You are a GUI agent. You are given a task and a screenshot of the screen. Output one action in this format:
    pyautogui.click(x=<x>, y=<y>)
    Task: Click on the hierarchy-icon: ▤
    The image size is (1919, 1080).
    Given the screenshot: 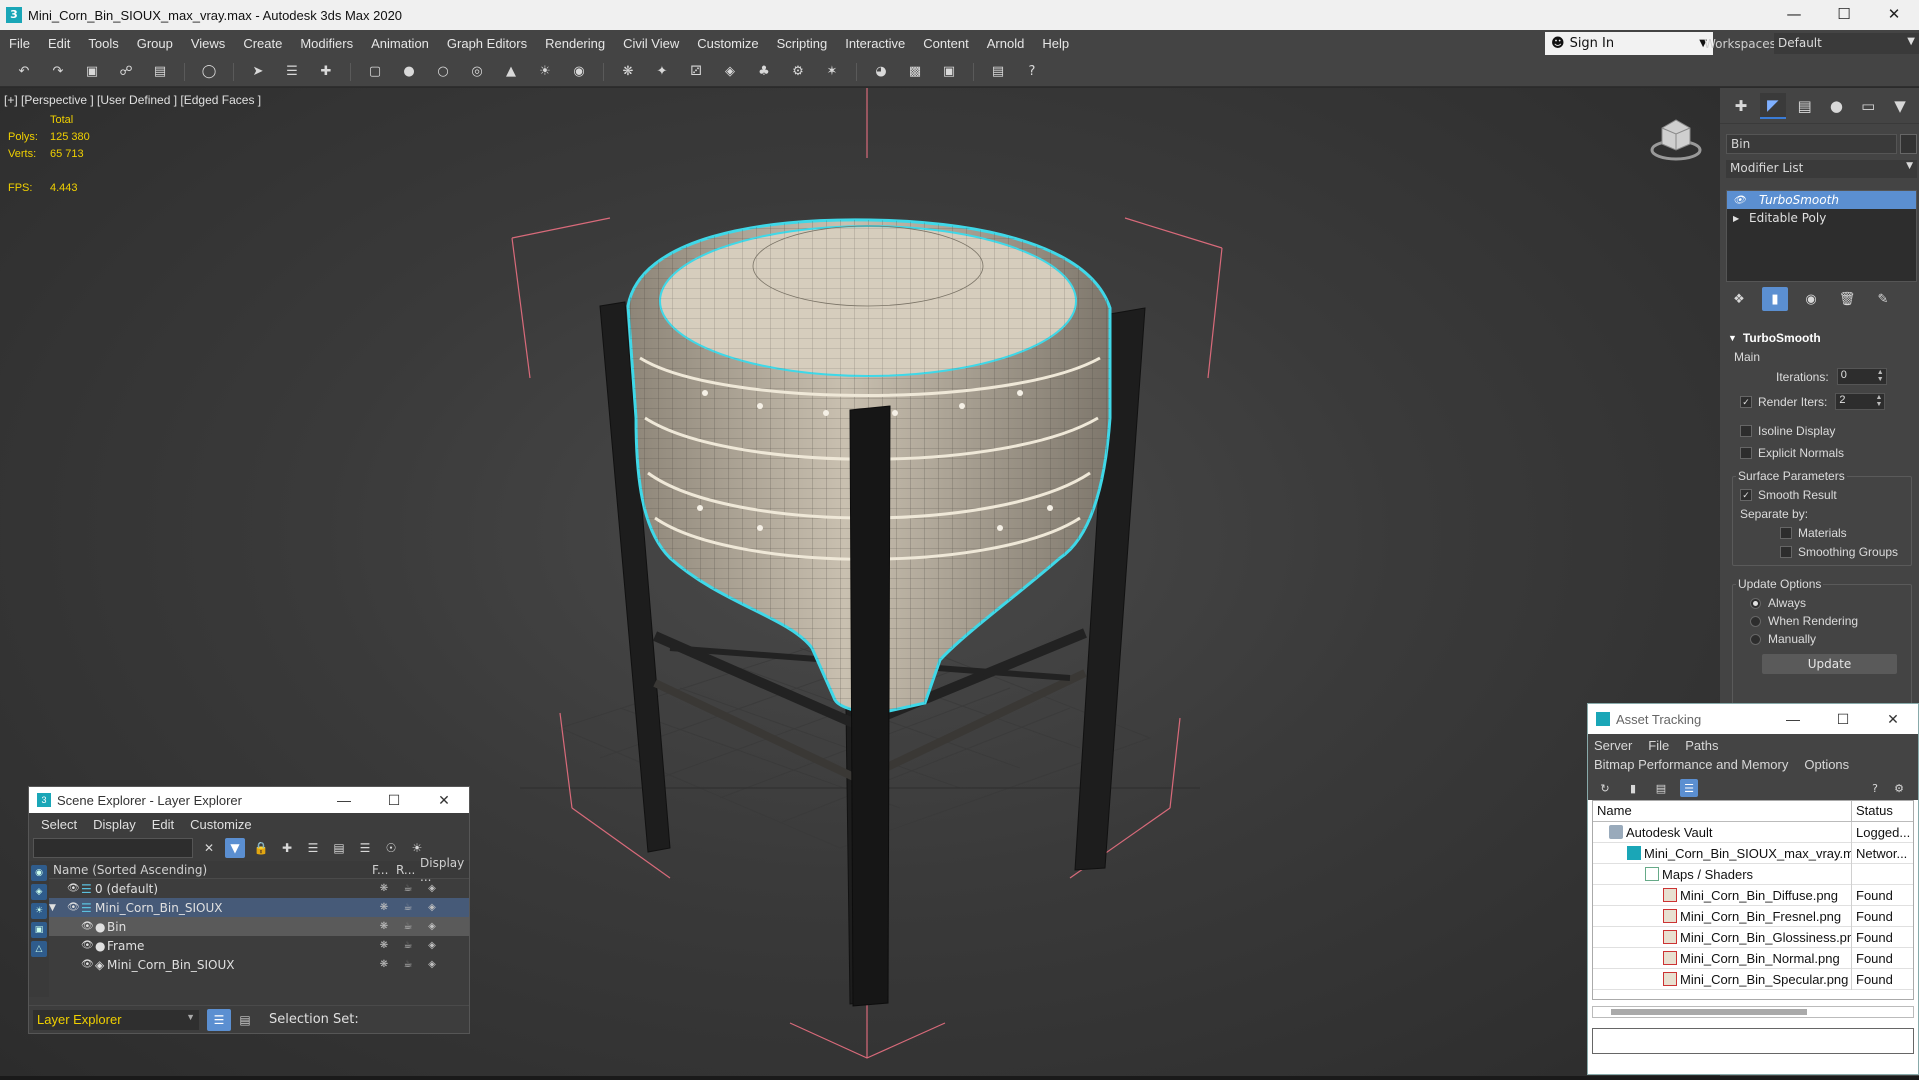 What is the action you would take?
    pyautogui.click(x=339, y=848)
    